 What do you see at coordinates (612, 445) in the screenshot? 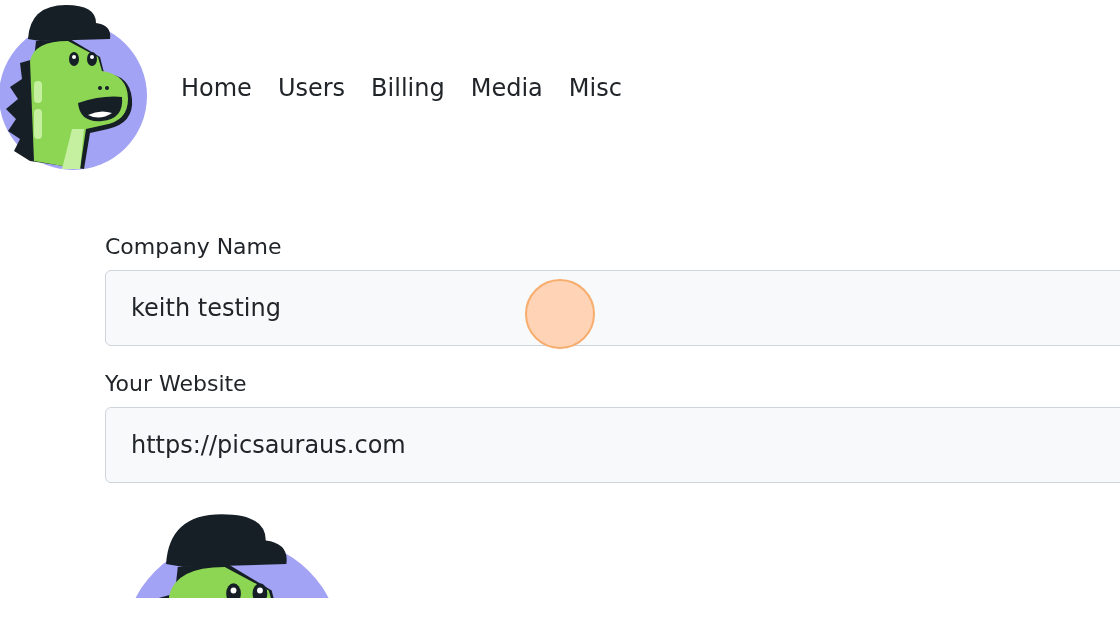
I see `text-field: https://picsauraus.com` at bounding box center [612, 445].